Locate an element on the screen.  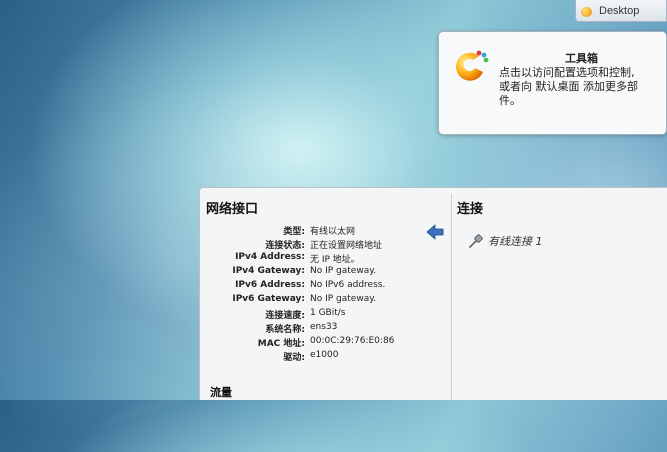
tooltip-line: 或者向 默认桌面 添加更多部 is located at coordinates (568, 86).